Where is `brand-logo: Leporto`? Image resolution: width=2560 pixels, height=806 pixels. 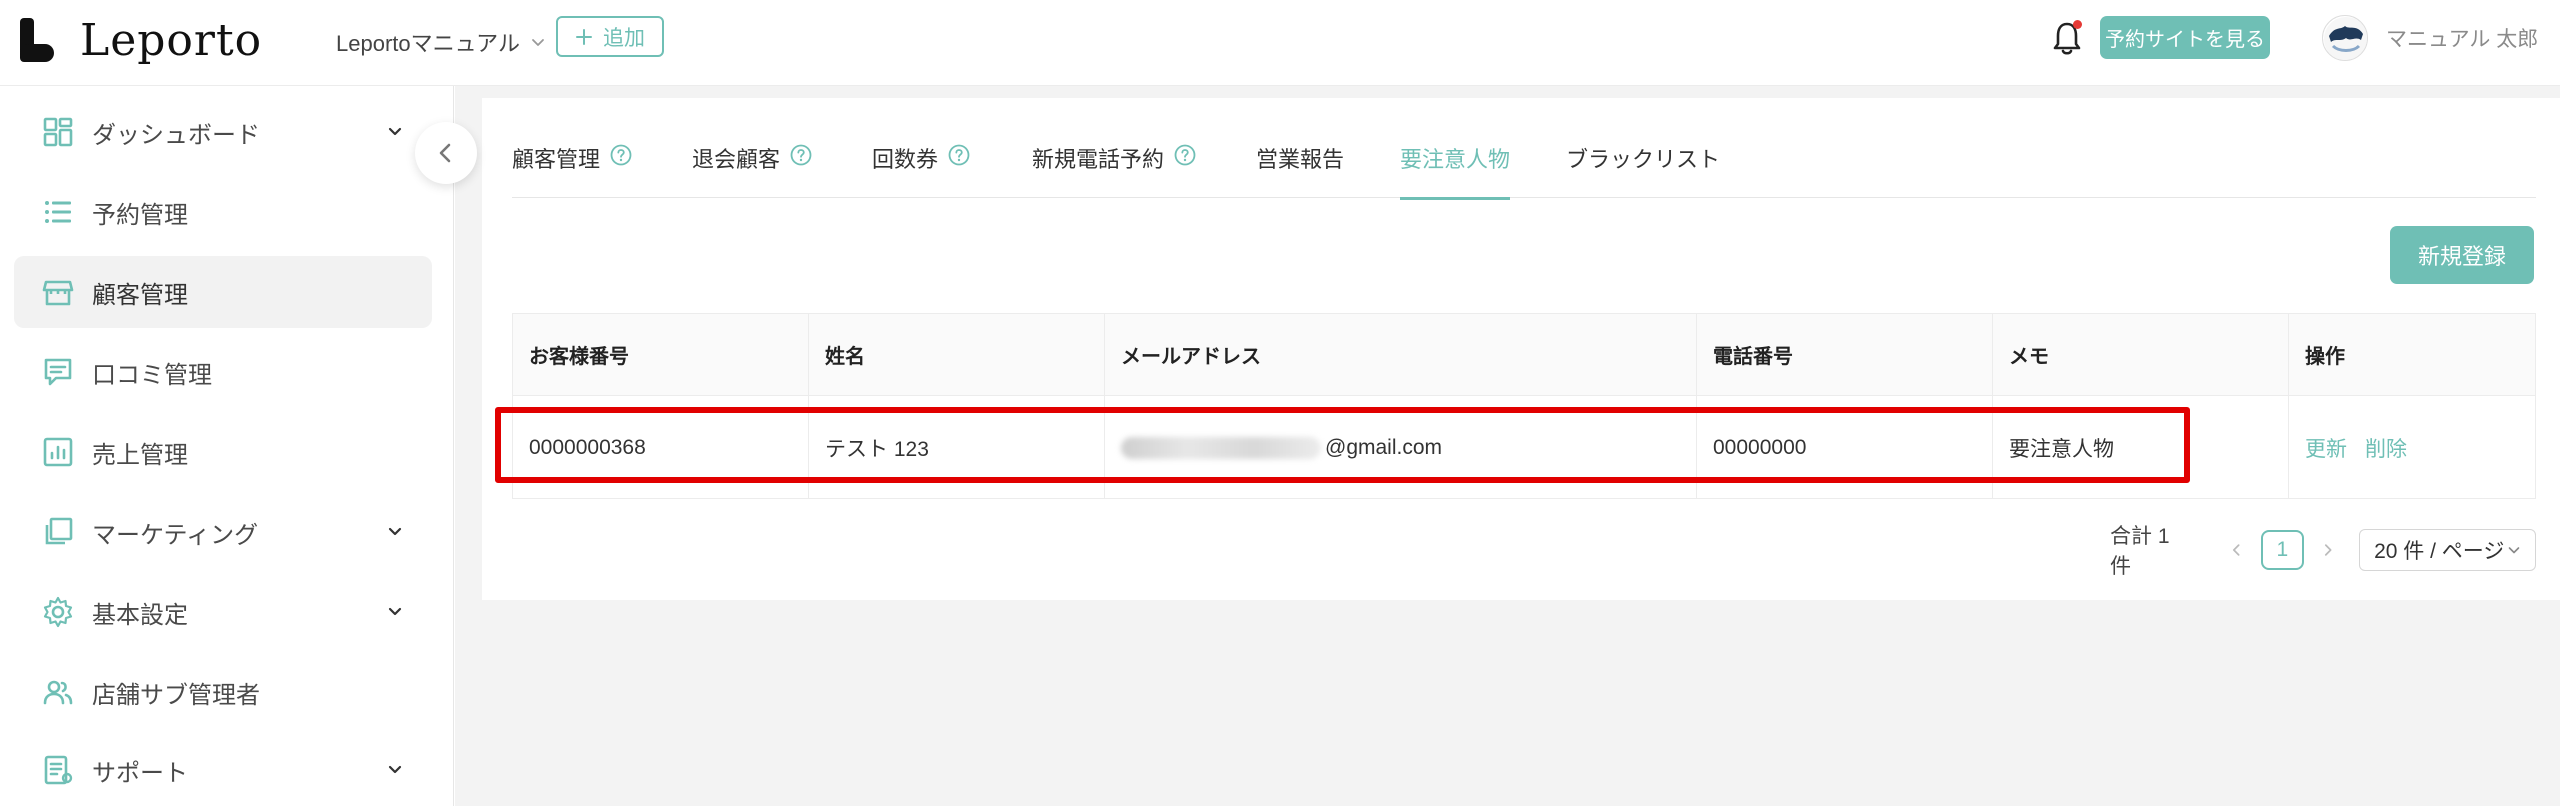 brand-logo: Leporto is located at coordinates (140, 40).